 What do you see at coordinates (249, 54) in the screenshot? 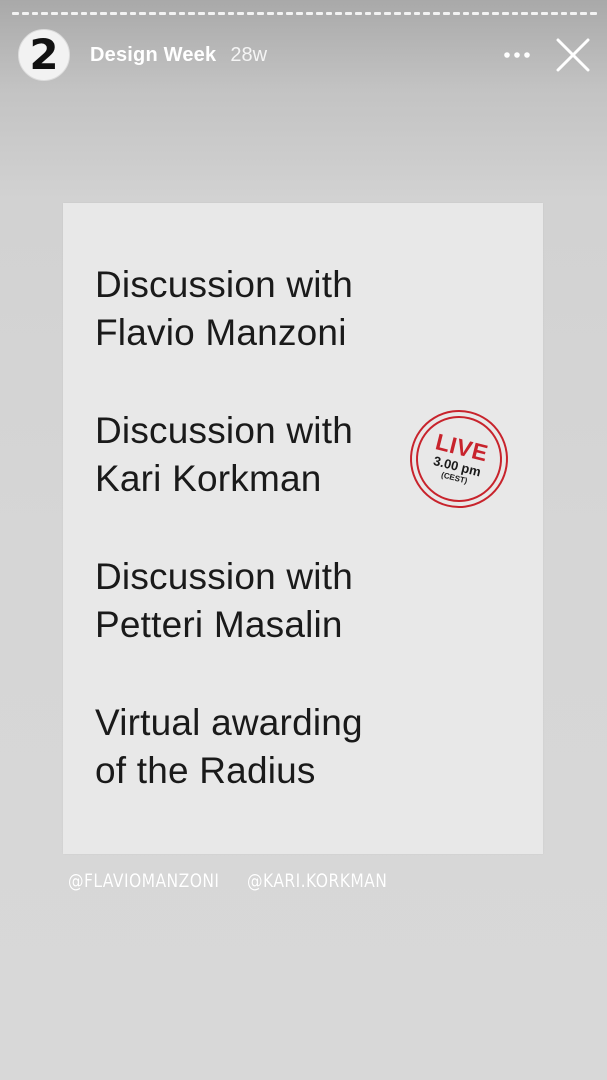
I see `post-age: 28w` at bounding box center [249, 54].